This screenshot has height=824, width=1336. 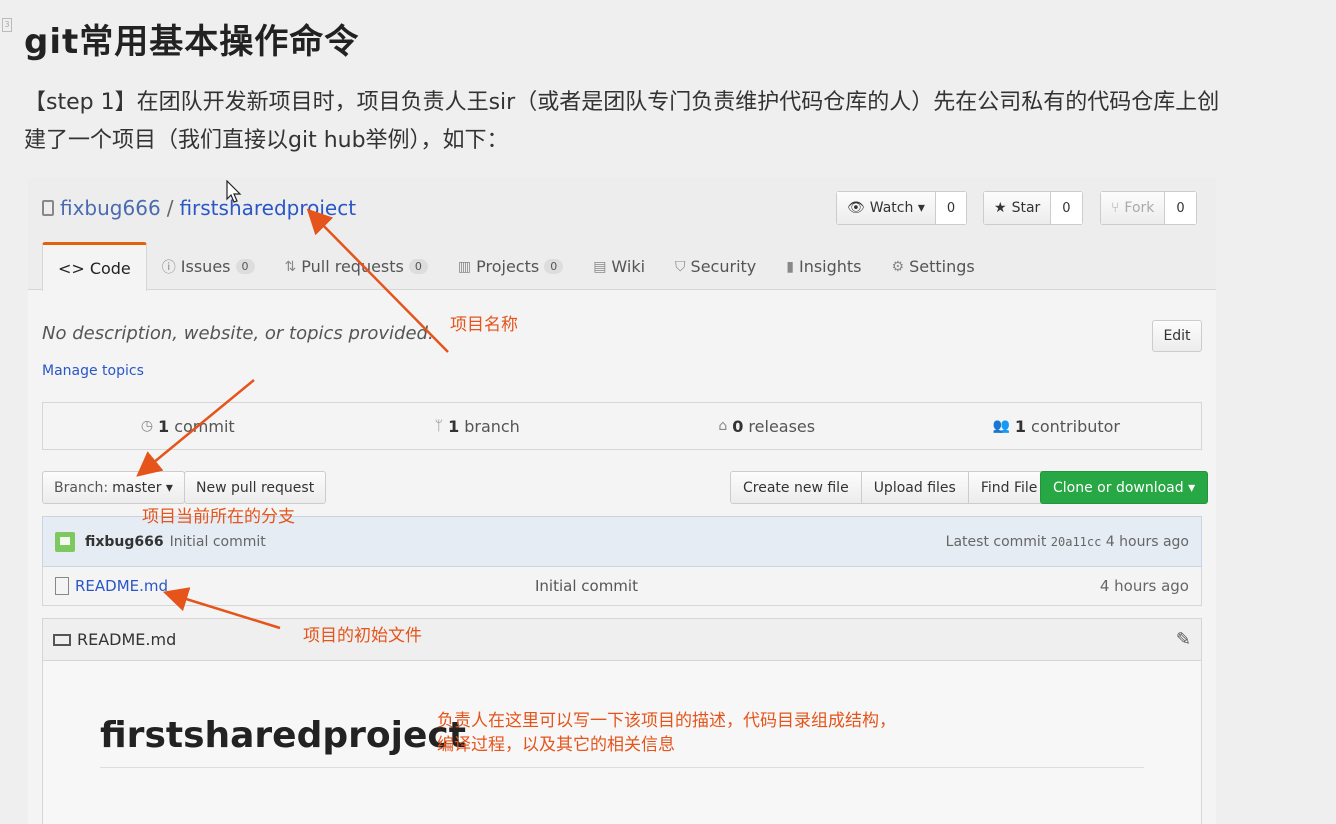 What do you see at coordinates (164, 426) in the screenshot?
I see `commits-count: 1` at bounding box center [164, 426].